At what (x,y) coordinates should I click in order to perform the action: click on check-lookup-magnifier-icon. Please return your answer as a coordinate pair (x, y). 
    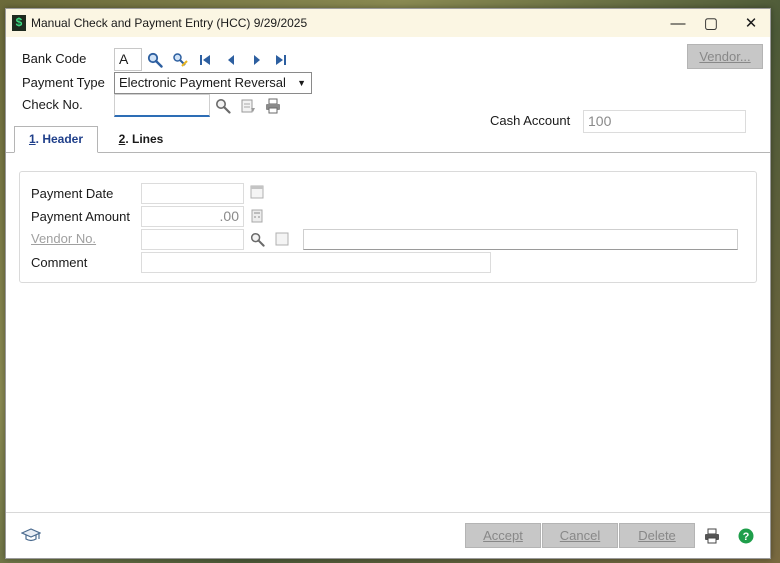
    Looking at the image, I should click on (223, 106).